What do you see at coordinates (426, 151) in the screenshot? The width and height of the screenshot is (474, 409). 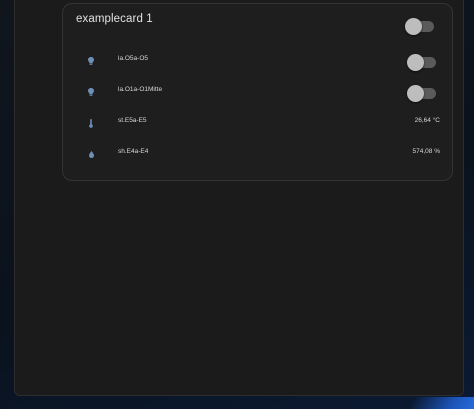 I see `entity-value: 574,08 %` at bounding box center [426, 151].